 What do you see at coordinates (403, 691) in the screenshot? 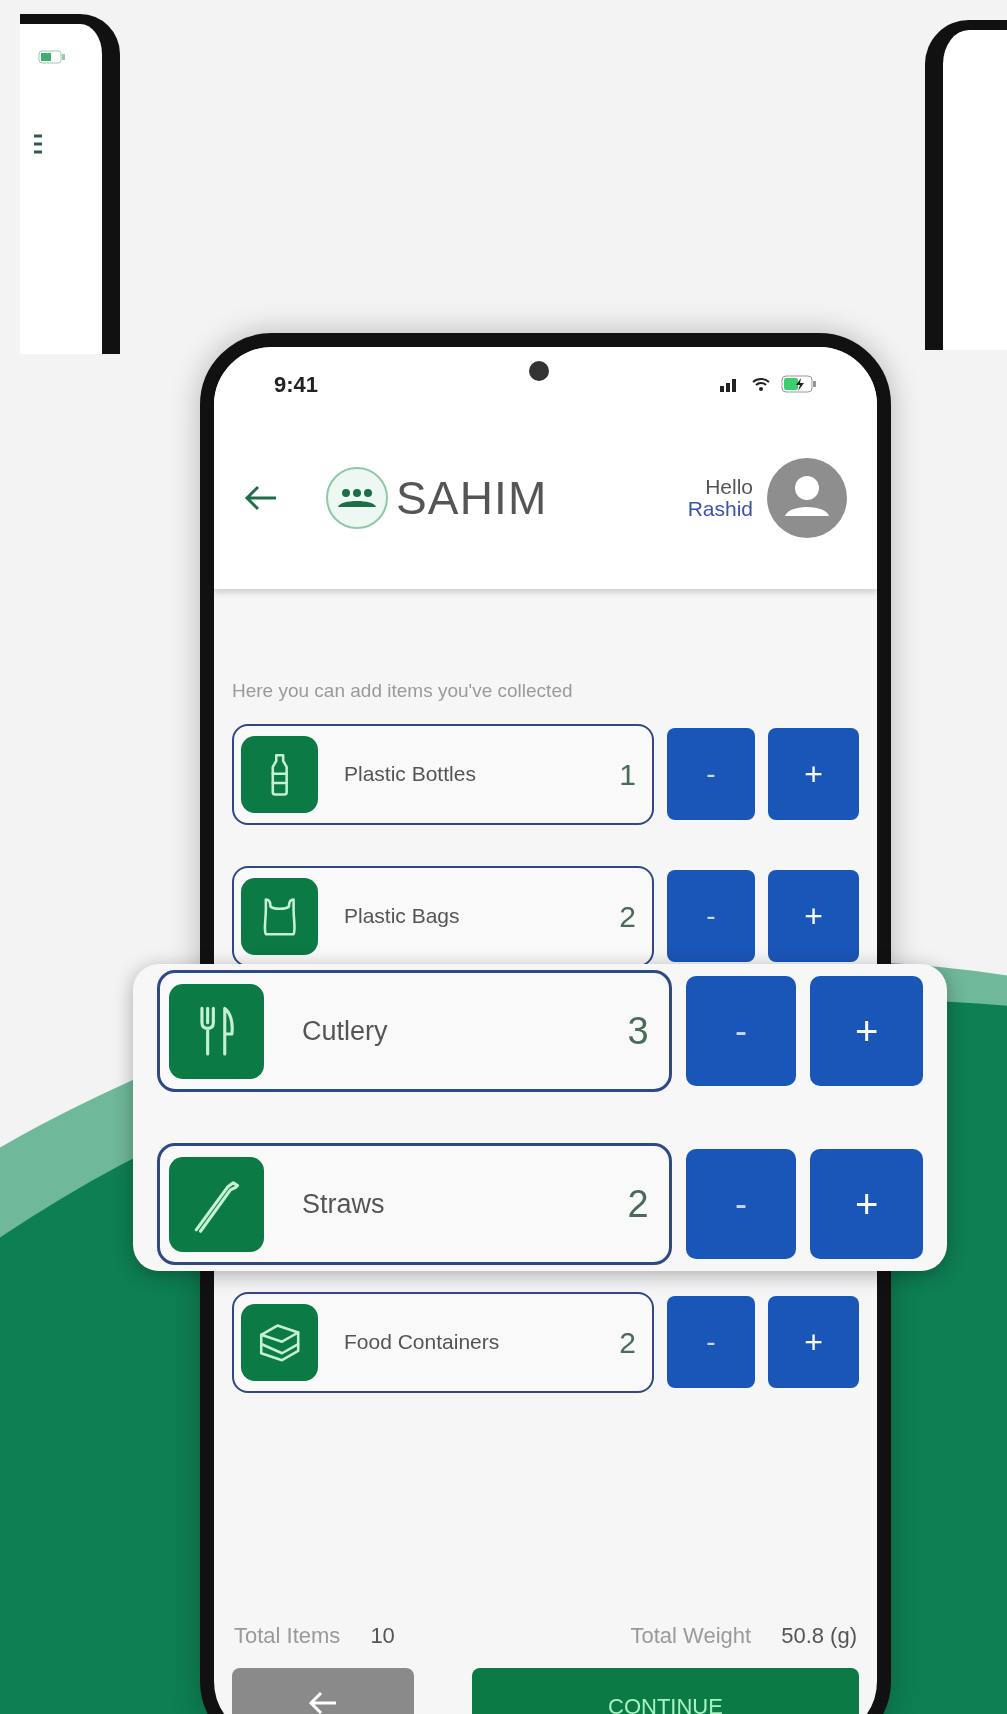
I see `intro-text: Here you can add items you've collected` at bounding box center [403, 691].